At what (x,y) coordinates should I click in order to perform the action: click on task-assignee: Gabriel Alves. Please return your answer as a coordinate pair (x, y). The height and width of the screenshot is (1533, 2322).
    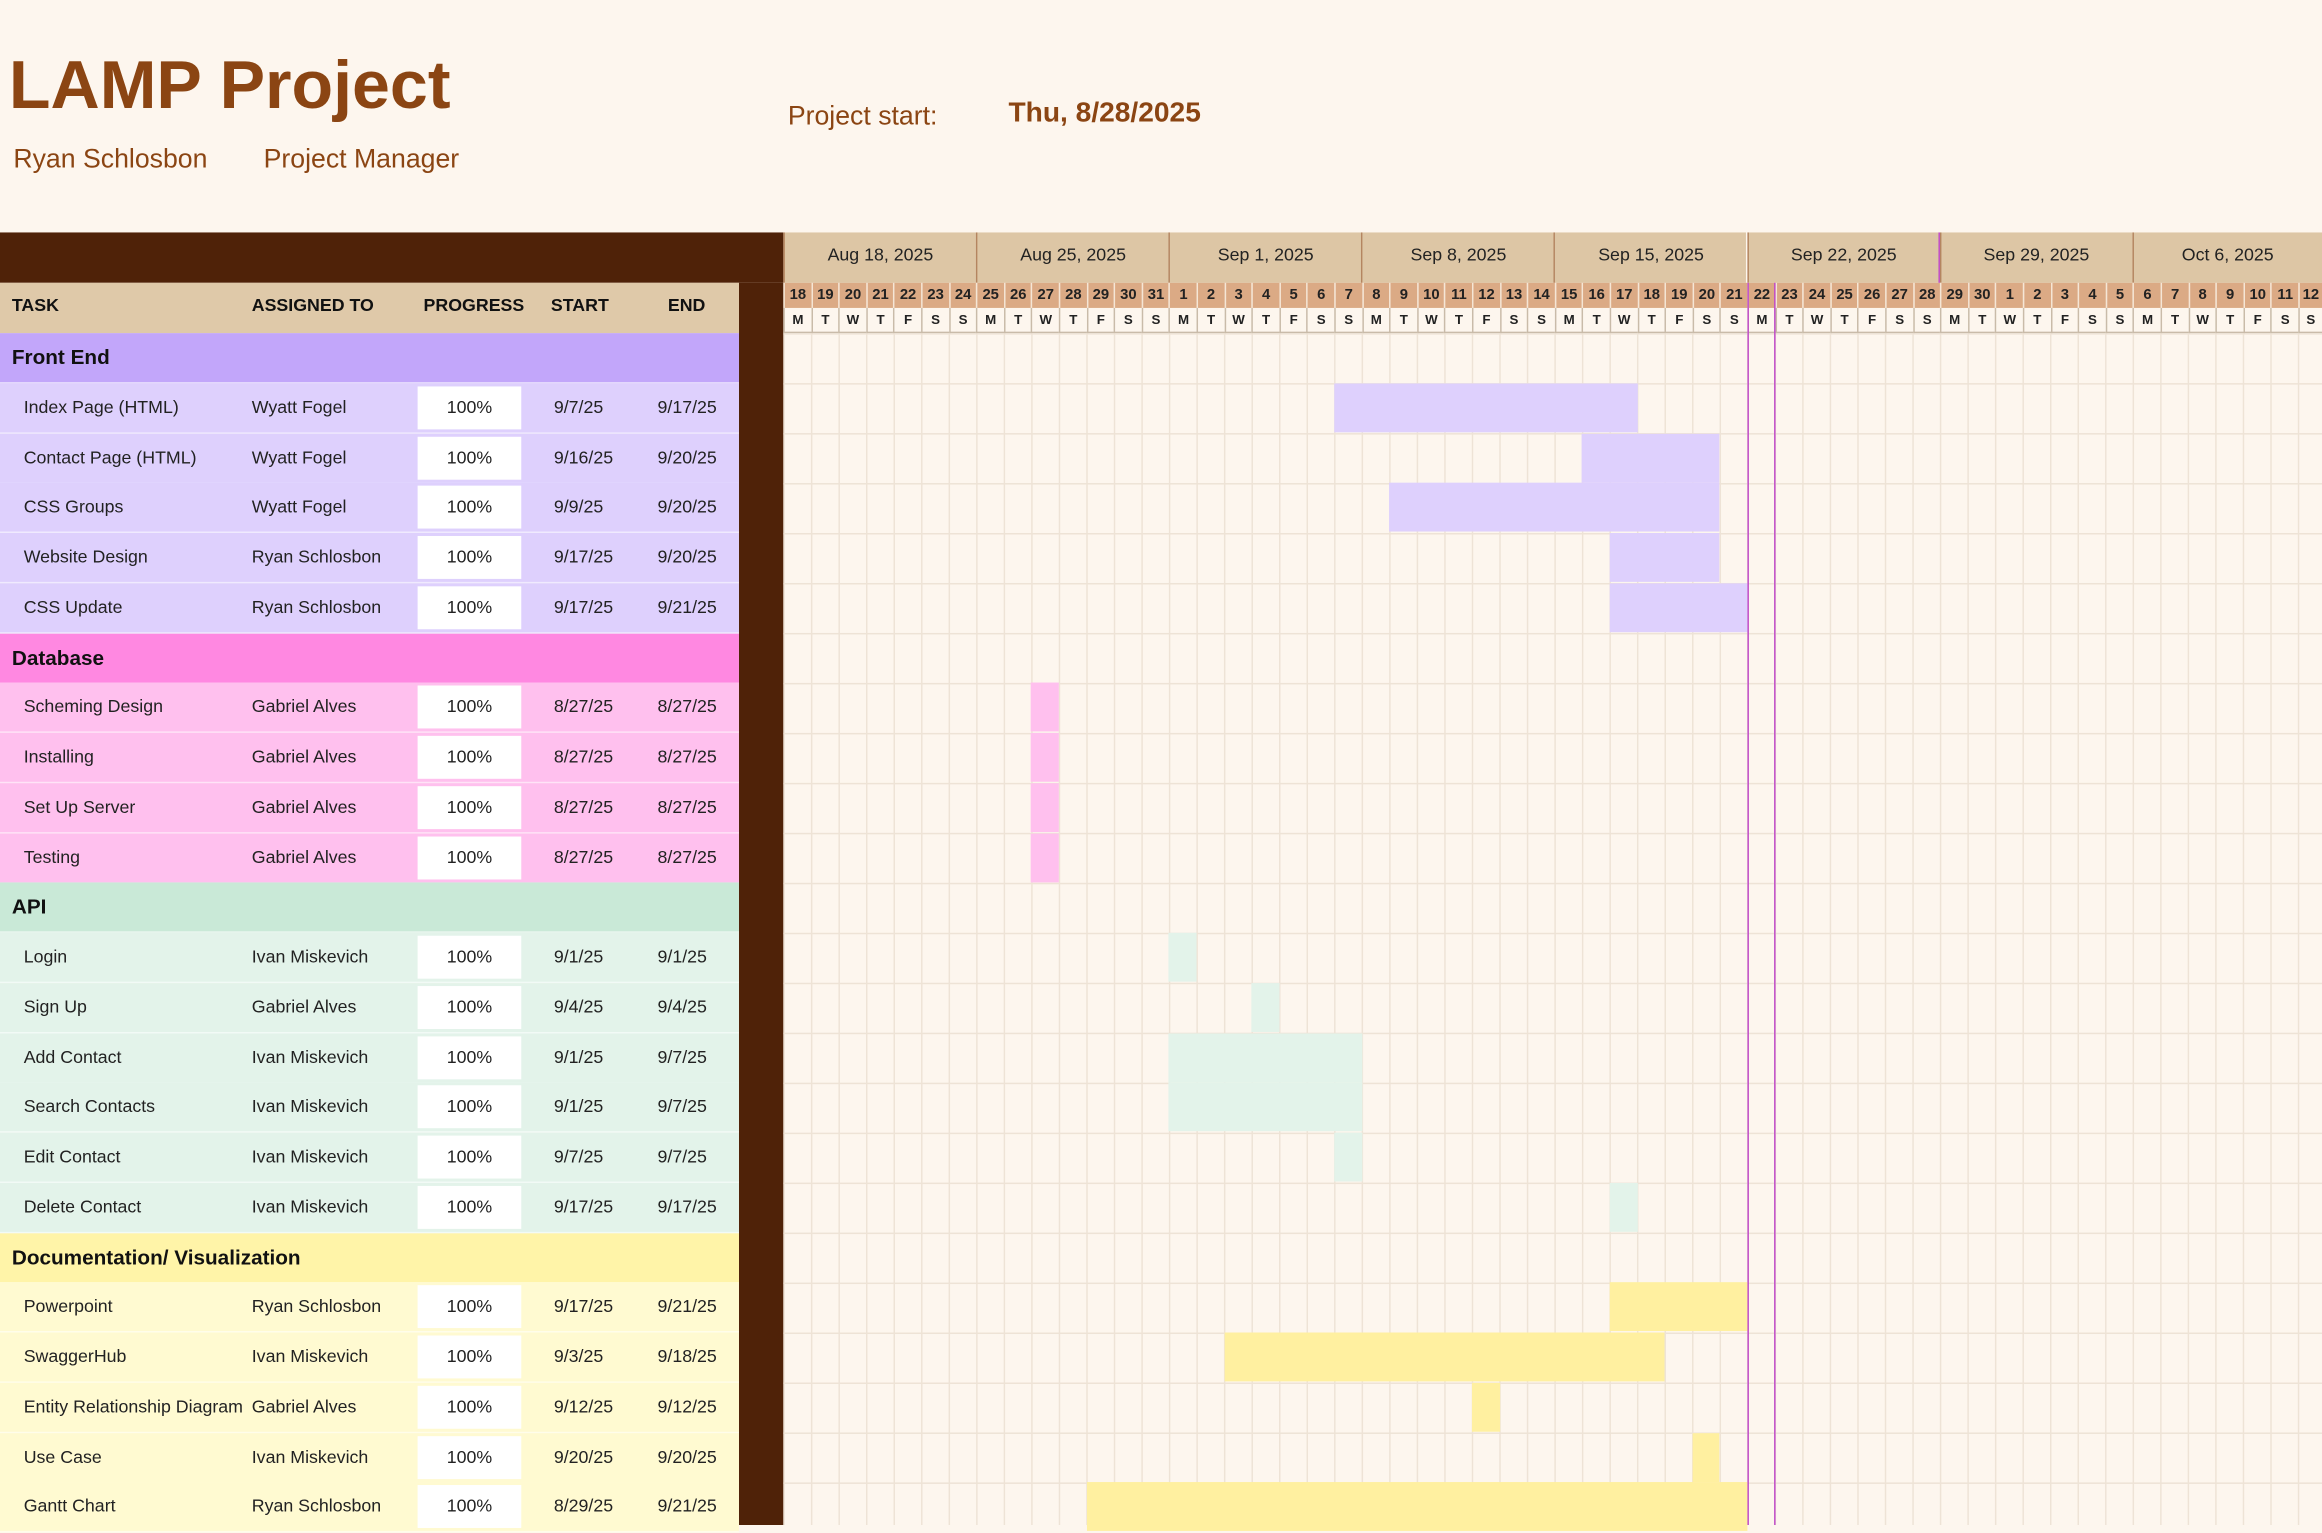
    Looking at the image, I should click on (304, 856).